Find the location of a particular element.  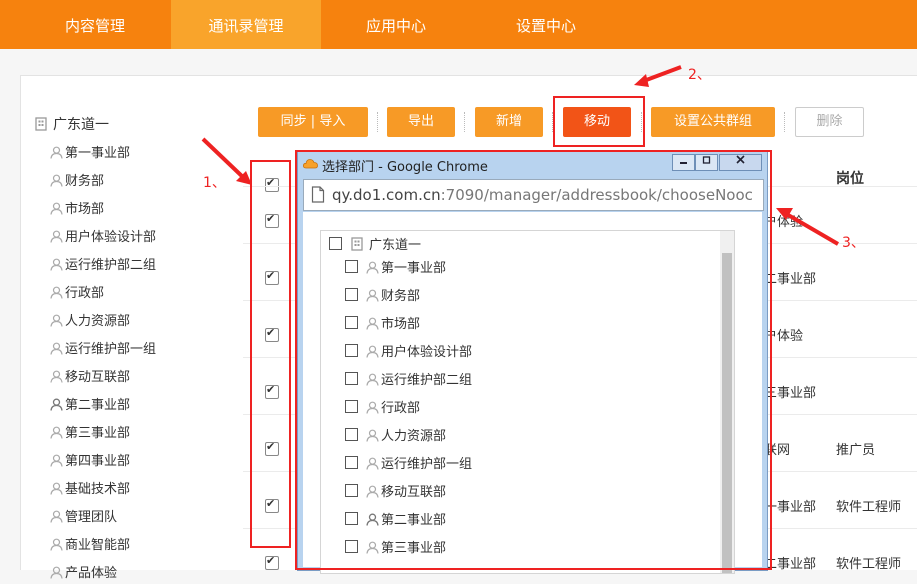

annotation-label-3: 3、 is located at coordinates (853, 243).